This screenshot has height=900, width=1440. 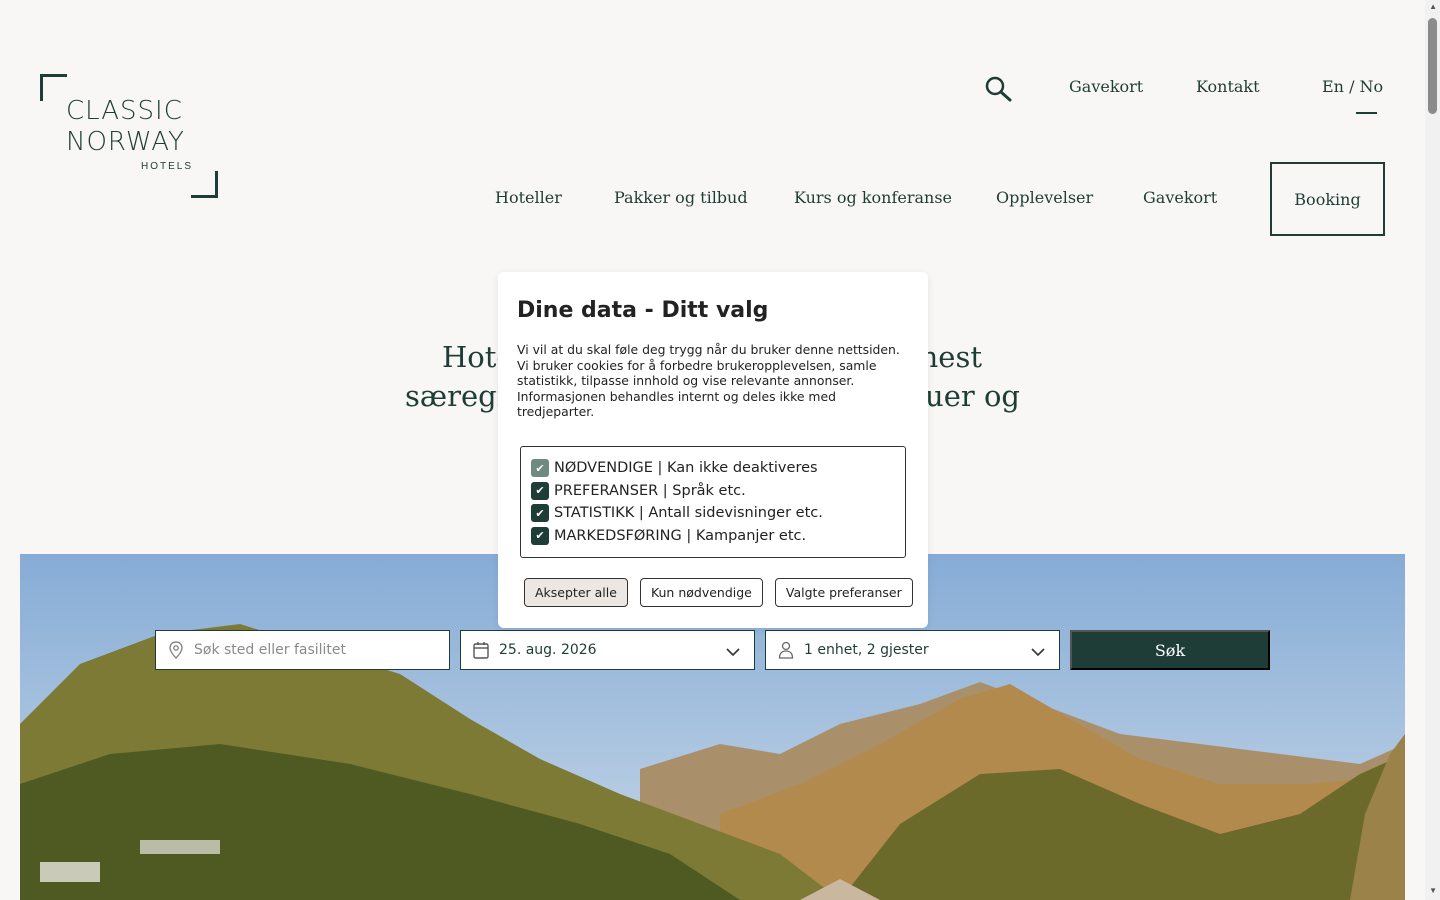 What do you see at coordinates (540, 490) in the screenshot?
I see `checkbox-preferences: ✔` at bounding box center [540, 490].